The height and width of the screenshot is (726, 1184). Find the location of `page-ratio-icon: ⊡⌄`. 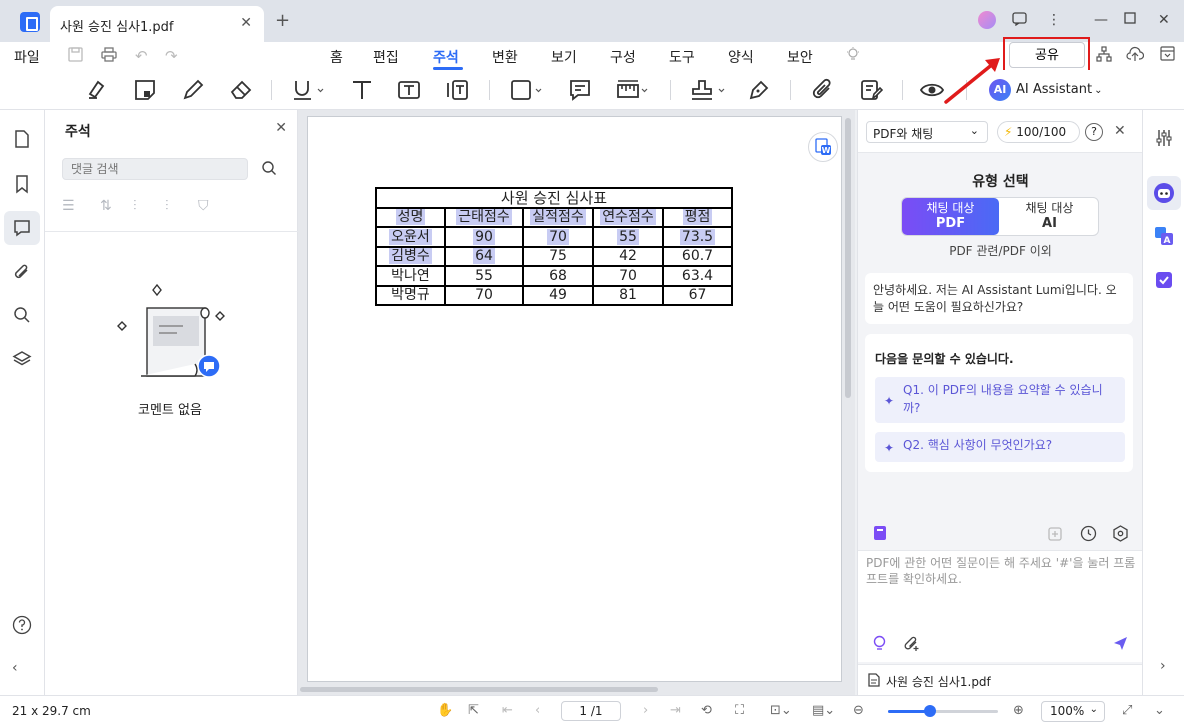

page-ratio-icon: ⊡⌄ is located at coordinates (781, 710).